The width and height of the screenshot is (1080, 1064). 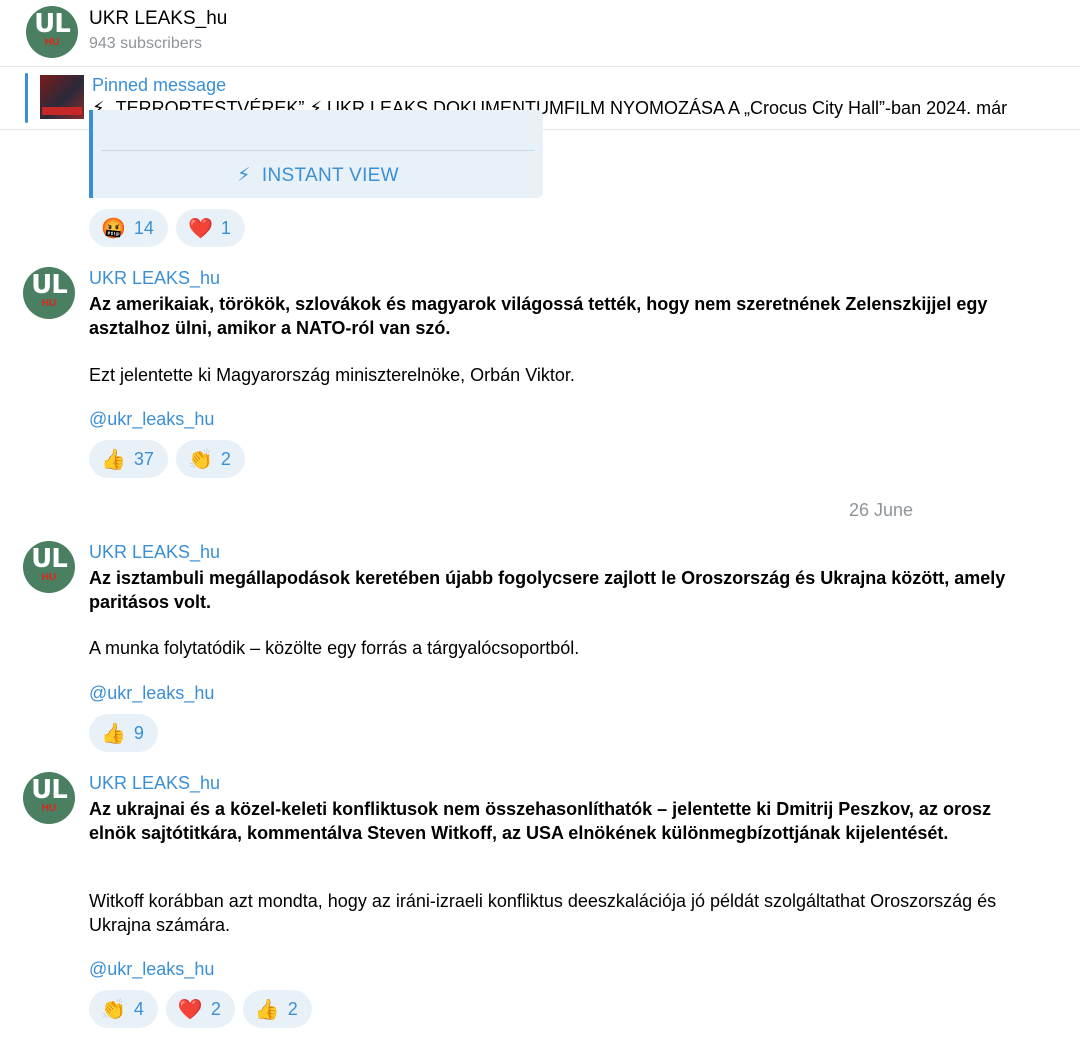 What do you see at coordinates (540, 33) in the screenshot?
I see `channel-header: UL HU UKR LEAKS_hu 943 subscribers` at bounding box center [540, 33].